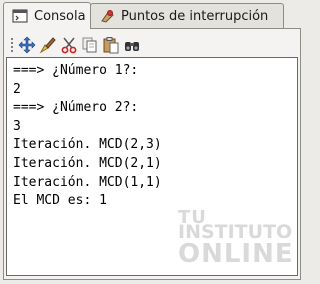 The width and height of the screenshot is (320, 284). I want to click on console-line: Iteración. MCD(2,3), so click(87, 145).